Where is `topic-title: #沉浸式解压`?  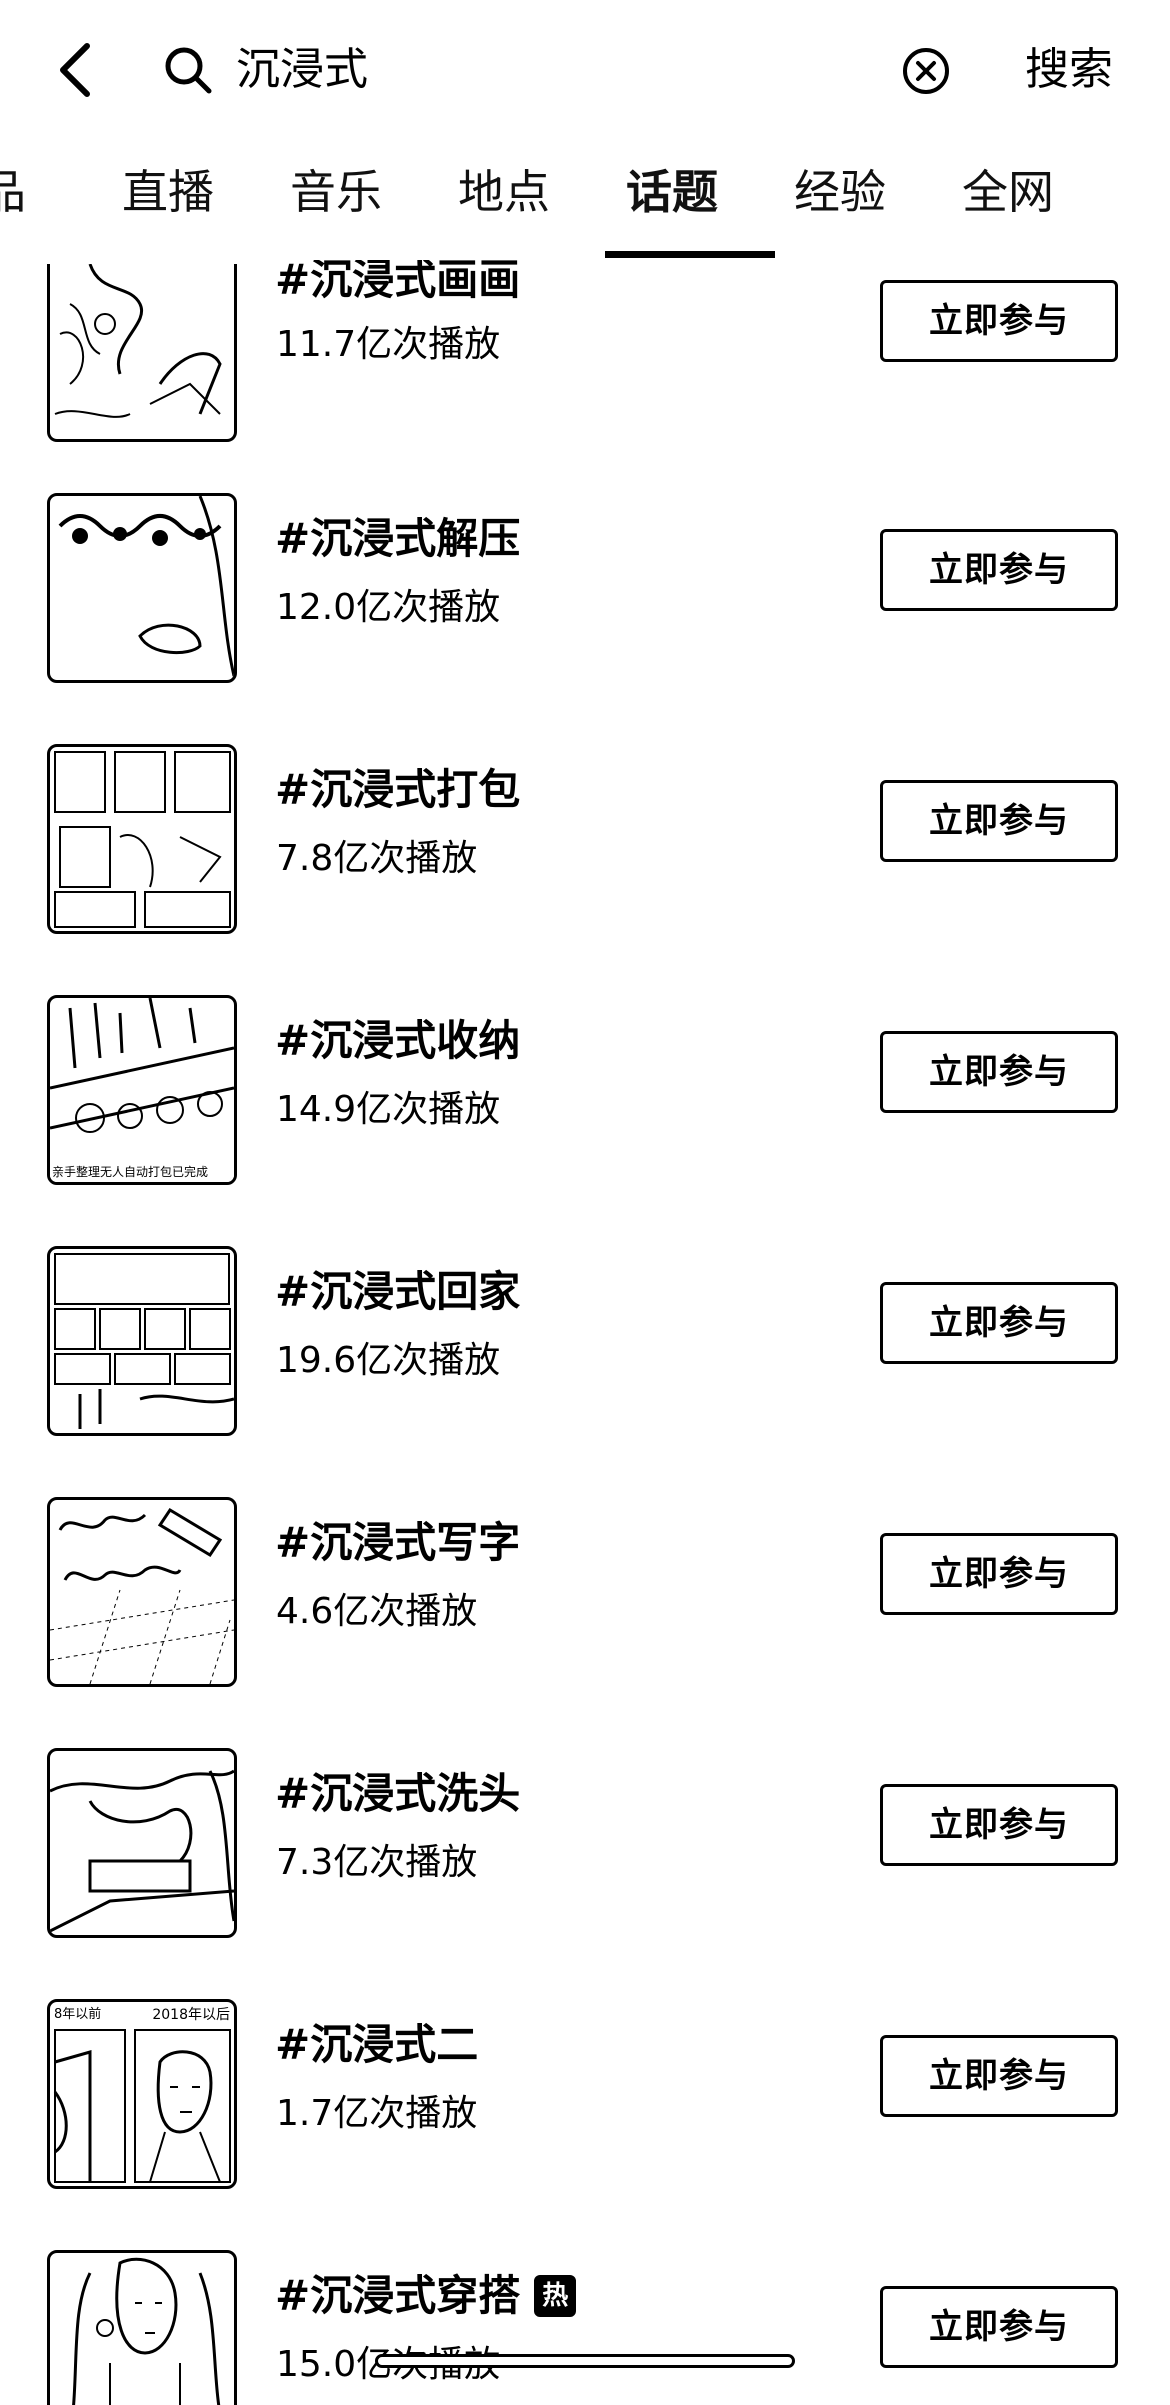
topic-title: #沉浸式解压 is located at coordinates (398, 538).